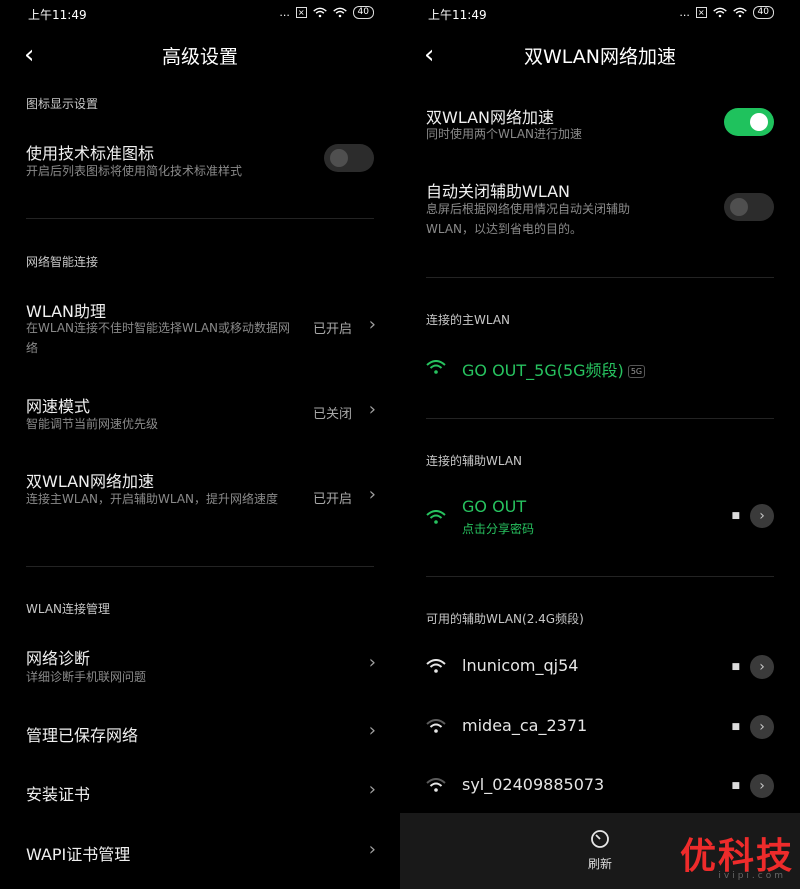  Describe the element at coordinates (134, 171) in the screenshot. I see `tech-icons-subtitle: 开启后列表图标将使用简化技术标准样式` at that location.